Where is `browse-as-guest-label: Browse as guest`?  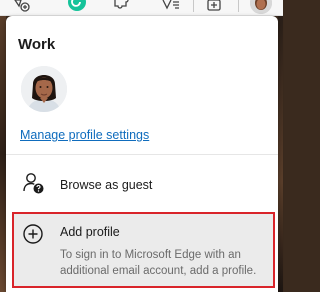 browse-as-guest-label: Browse as guest is located at coordinates (106, 185).